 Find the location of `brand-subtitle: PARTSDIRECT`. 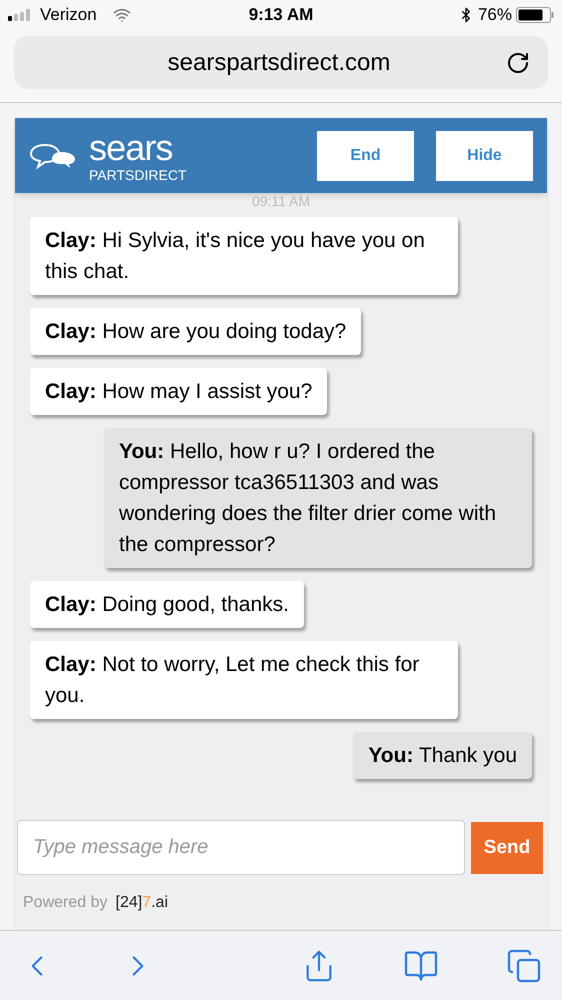

brand-subtitle: PARTSDIRECT is located at coordinates (137, 175).